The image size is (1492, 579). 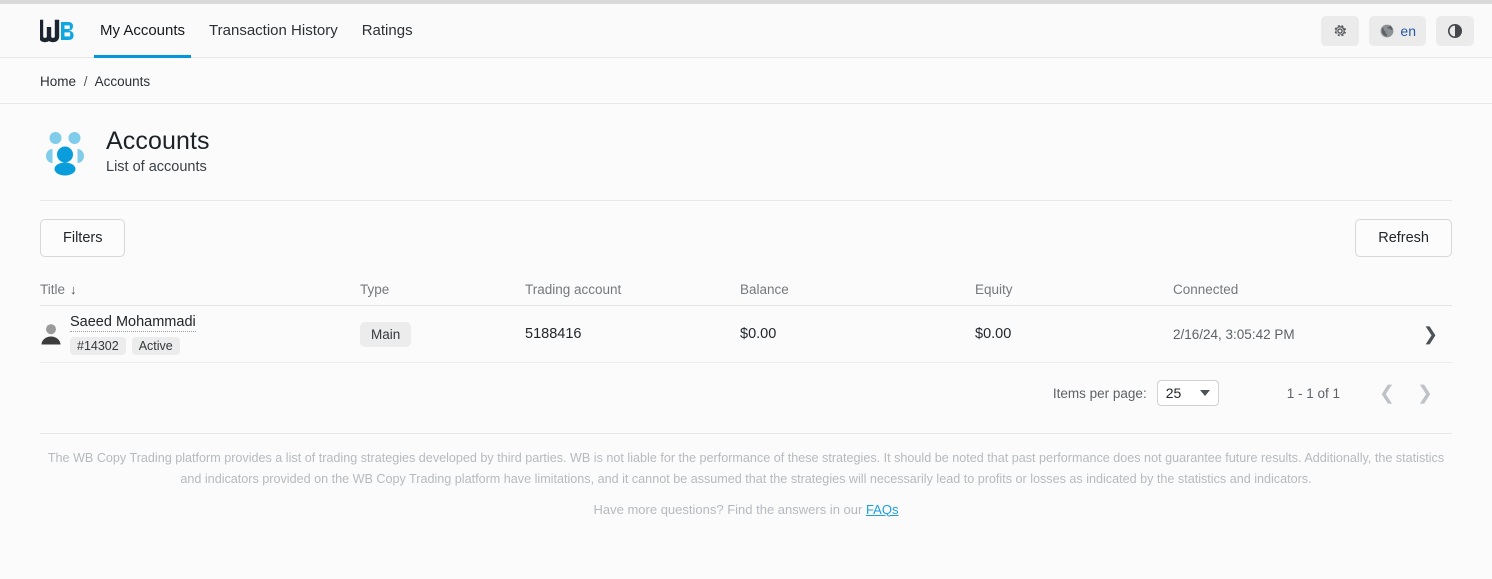 I want to click on header-actions: en, so click(x=1397, y=30).